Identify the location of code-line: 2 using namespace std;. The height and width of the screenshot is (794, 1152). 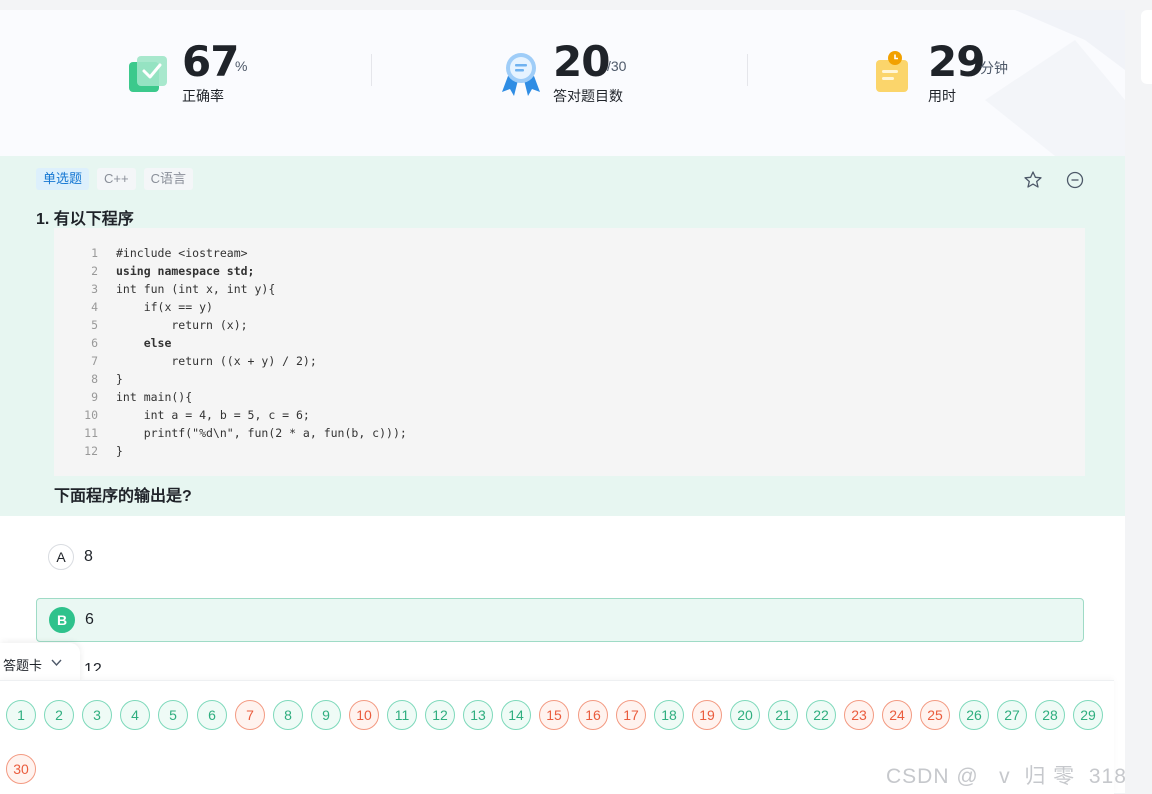
(173, 271).